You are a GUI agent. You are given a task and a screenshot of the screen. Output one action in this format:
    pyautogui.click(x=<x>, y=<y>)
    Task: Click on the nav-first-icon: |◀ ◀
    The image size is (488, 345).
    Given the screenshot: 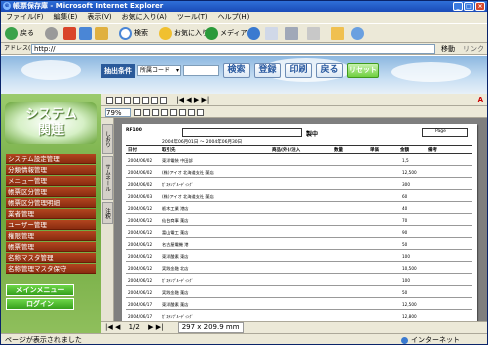 What is the action you would take?
    pyautogui.click(x=112, y=327)
    